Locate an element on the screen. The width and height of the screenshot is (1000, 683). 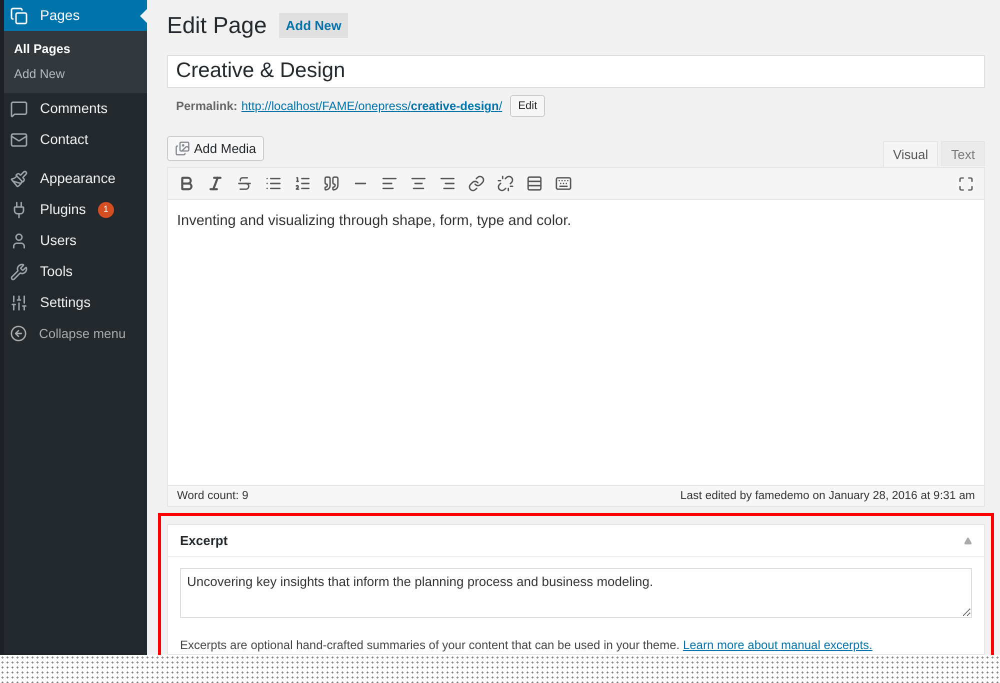
numbered-list-icon is located at coordinates (302, 183).